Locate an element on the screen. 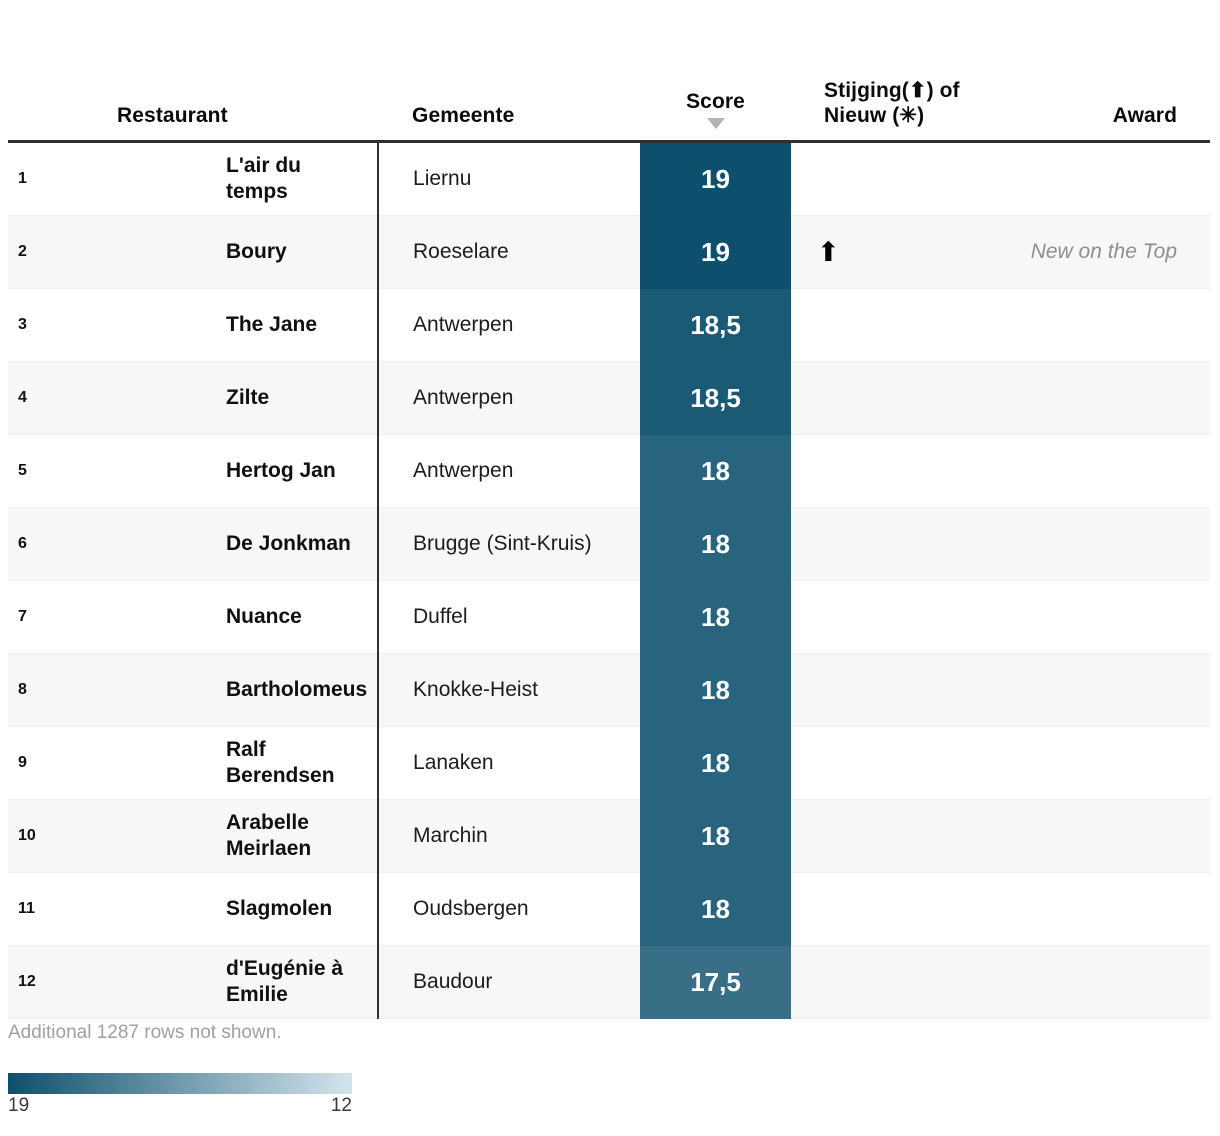  table-row: 10 Arabelle Meirlaen Marchin 18 is located at coordinates (609, 836).